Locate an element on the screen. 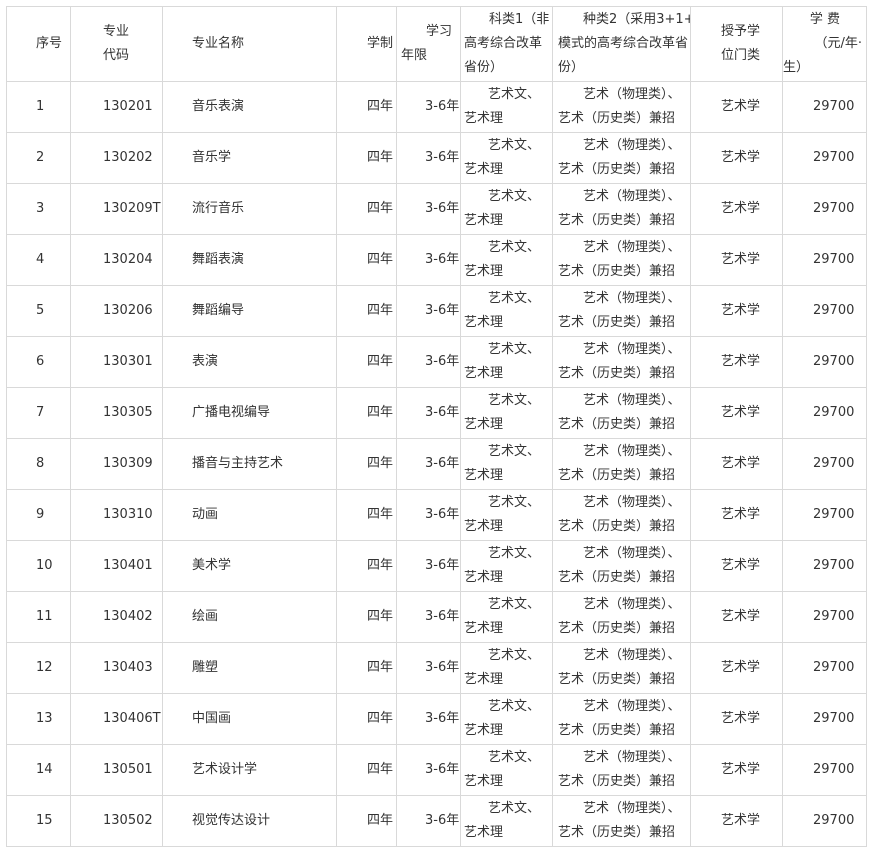 The width and height of the screenshot is (871, 850). header-degree-line1: 授予学 is located at coordinates (741, 31).